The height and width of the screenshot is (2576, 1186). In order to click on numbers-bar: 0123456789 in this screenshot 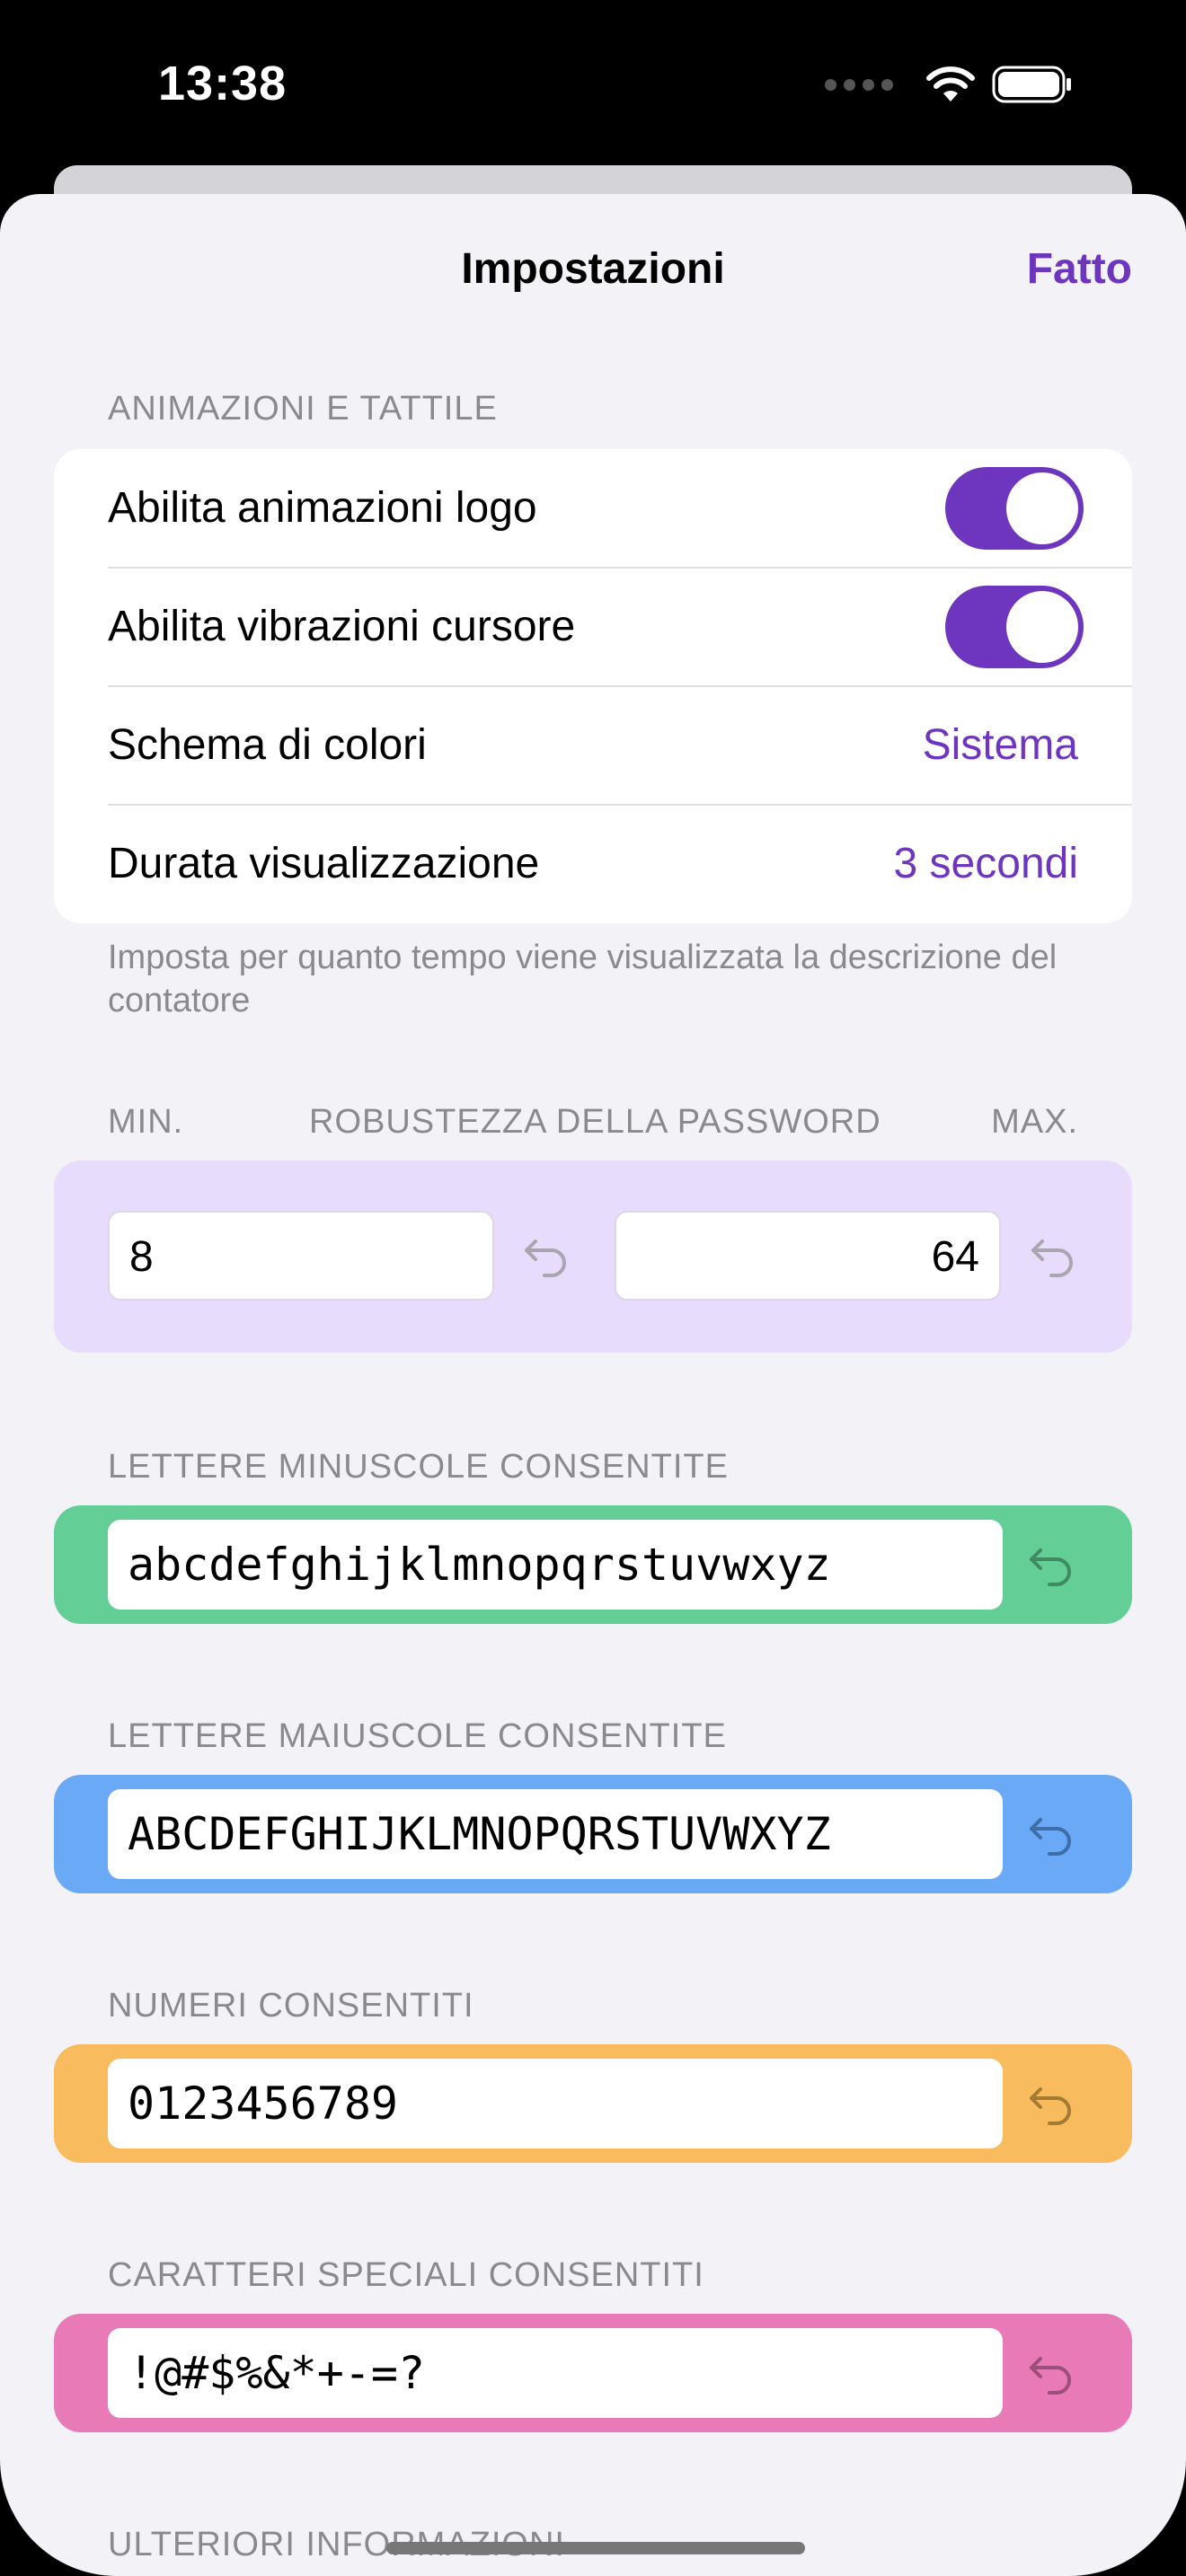, I will do `click(593, 2103)`.